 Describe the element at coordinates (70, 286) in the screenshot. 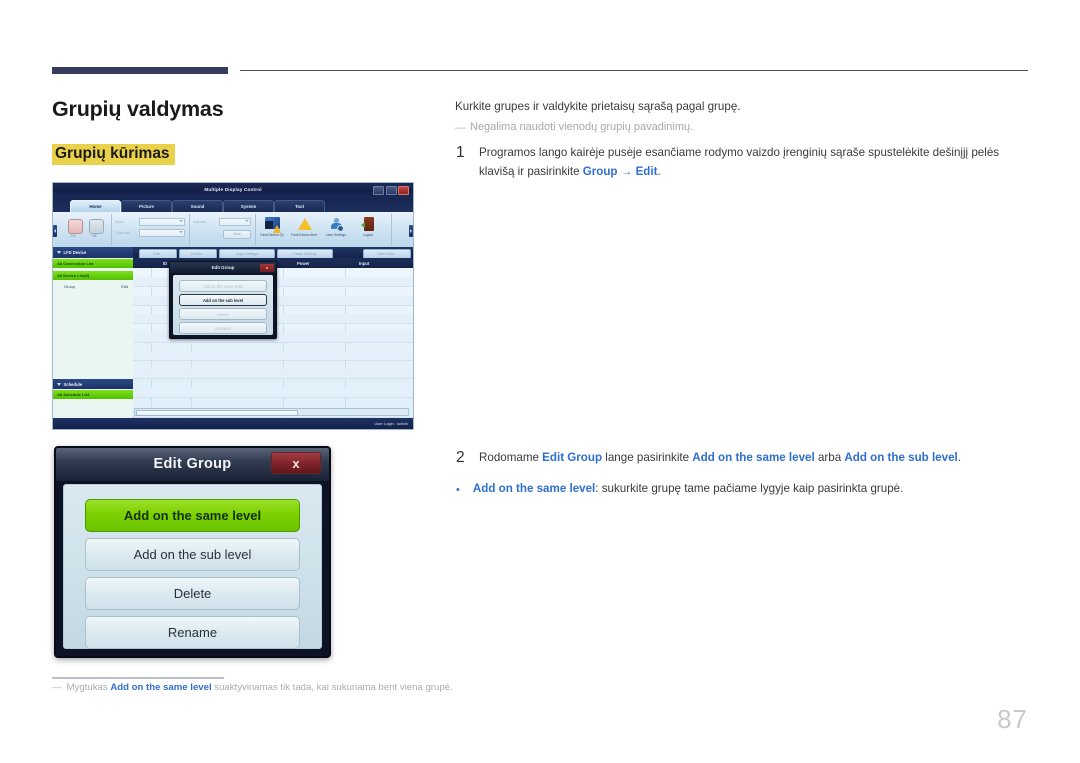

I see `sidebar-group-label: Group` at that location.